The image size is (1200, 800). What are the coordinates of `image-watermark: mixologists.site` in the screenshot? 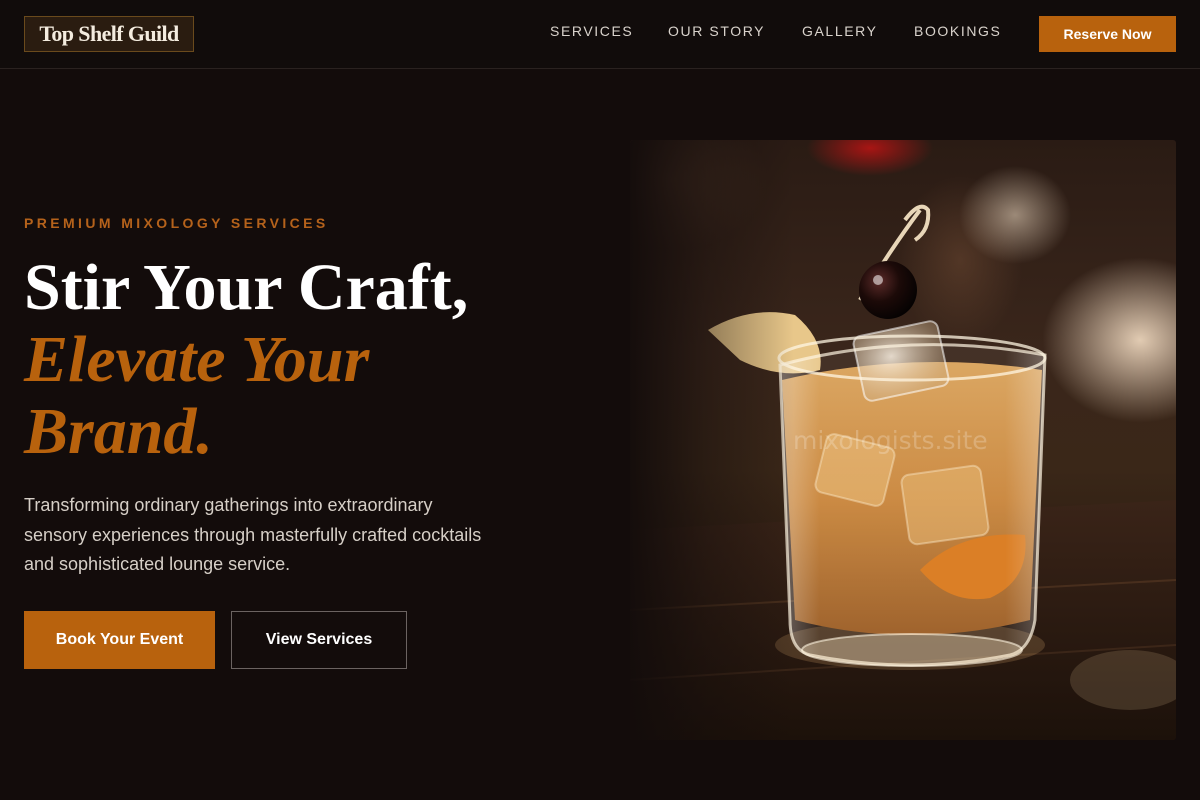 It's located at (890, 440).